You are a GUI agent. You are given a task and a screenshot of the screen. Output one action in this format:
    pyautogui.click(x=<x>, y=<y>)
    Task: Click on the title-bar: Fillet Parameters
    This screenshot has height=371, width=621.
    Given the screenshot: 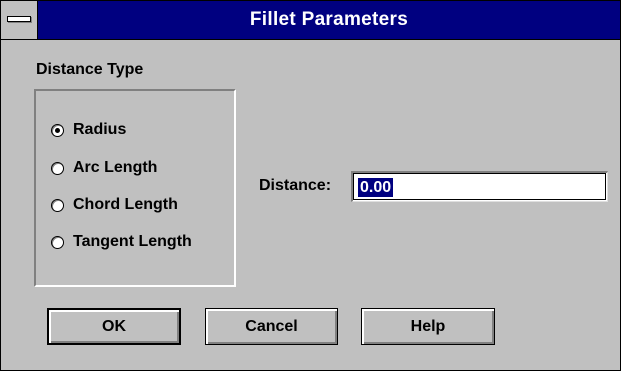 What is the action you would take?
    pyautogui.click(x=310, y=20)
    